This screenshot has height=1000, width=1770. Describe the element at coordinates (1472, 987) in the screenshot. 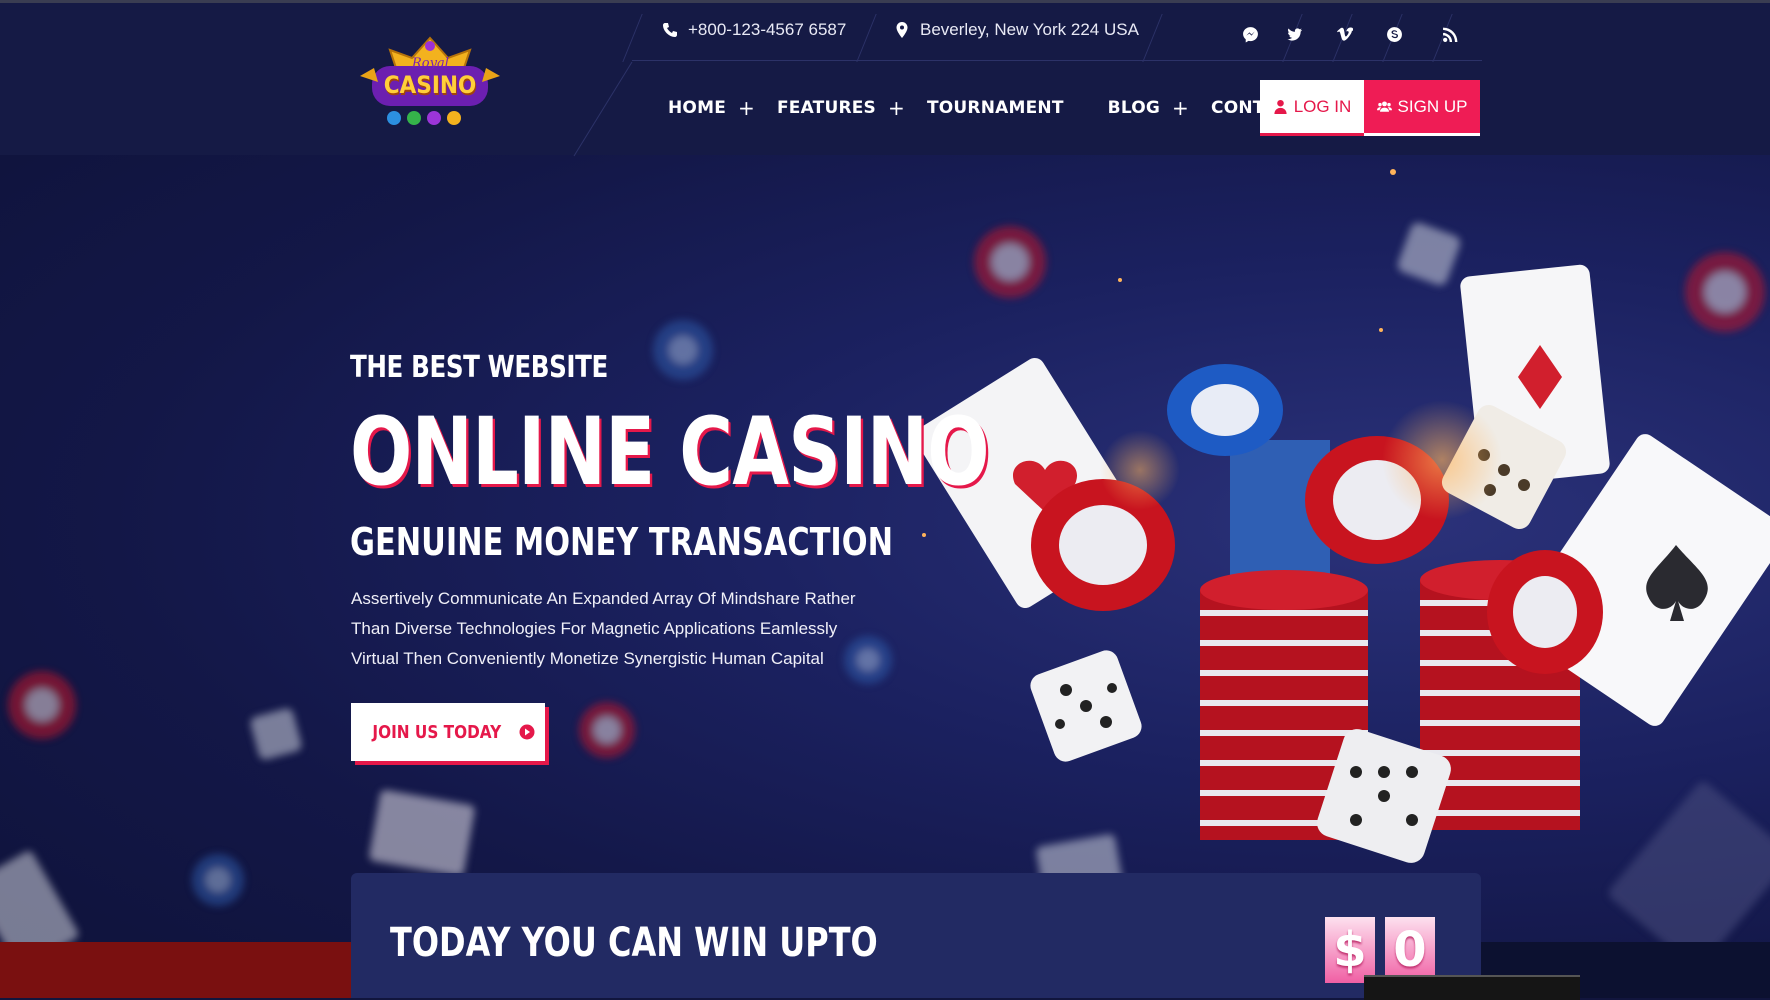

I see `video-thumbnail` at that location.